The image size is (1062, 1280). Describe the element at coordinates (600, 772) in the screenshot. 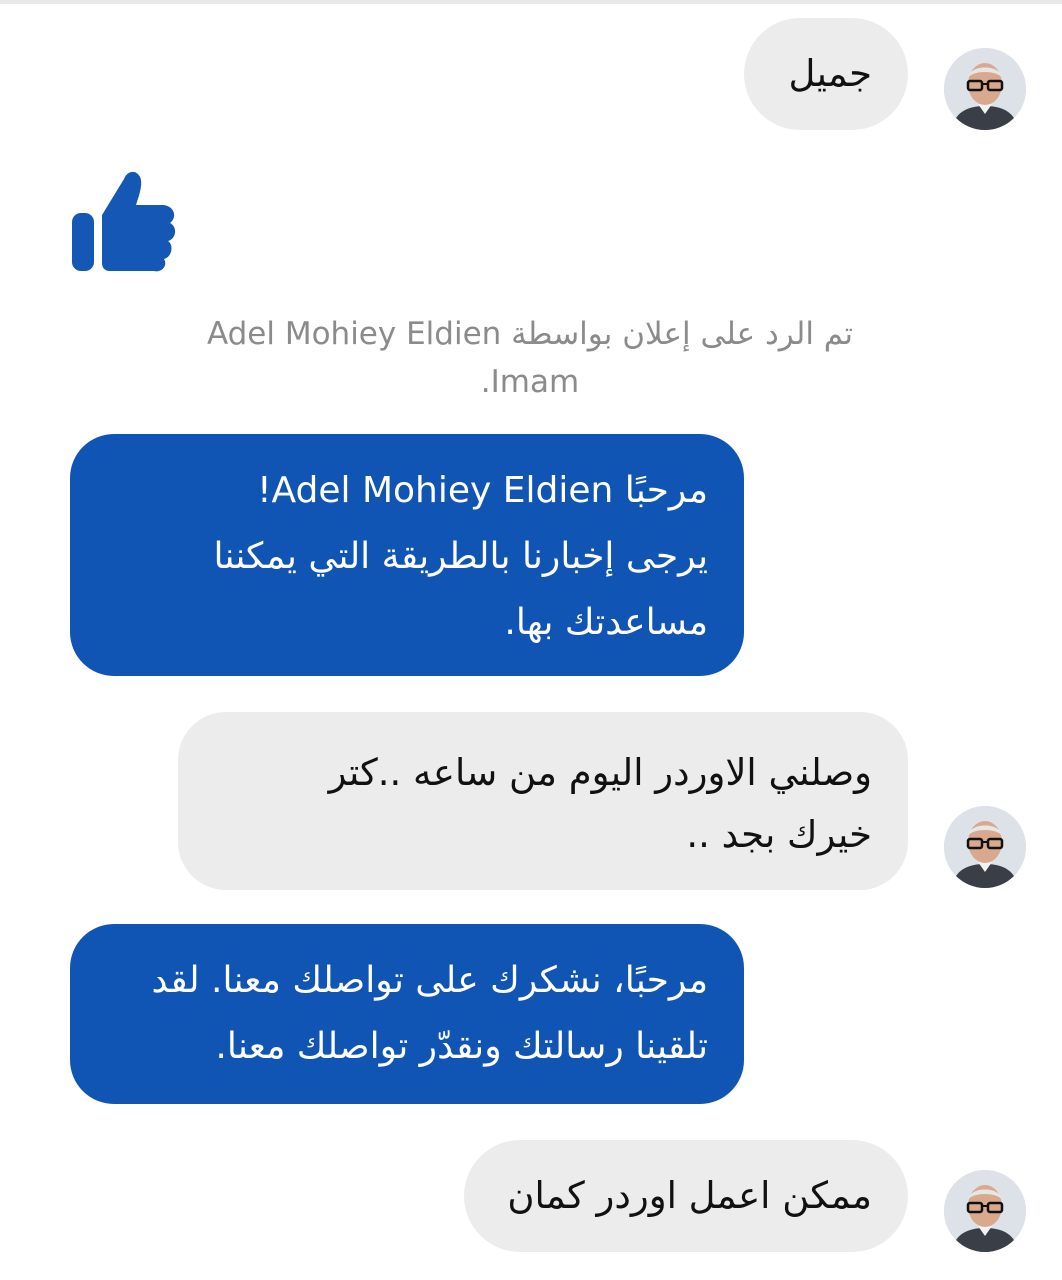

I see `message-line: وصلني الاوردر اليوم من ساعه ..كتر` at that location.